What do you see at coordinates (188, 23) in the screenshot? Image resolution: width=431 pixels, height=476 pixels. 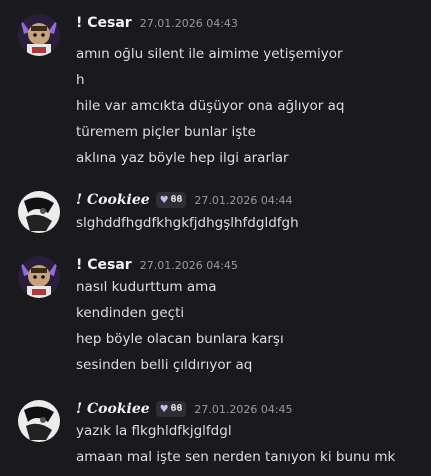 I see `timestamp: 27.01.2026 04:43` at bounding box center [188, 23].